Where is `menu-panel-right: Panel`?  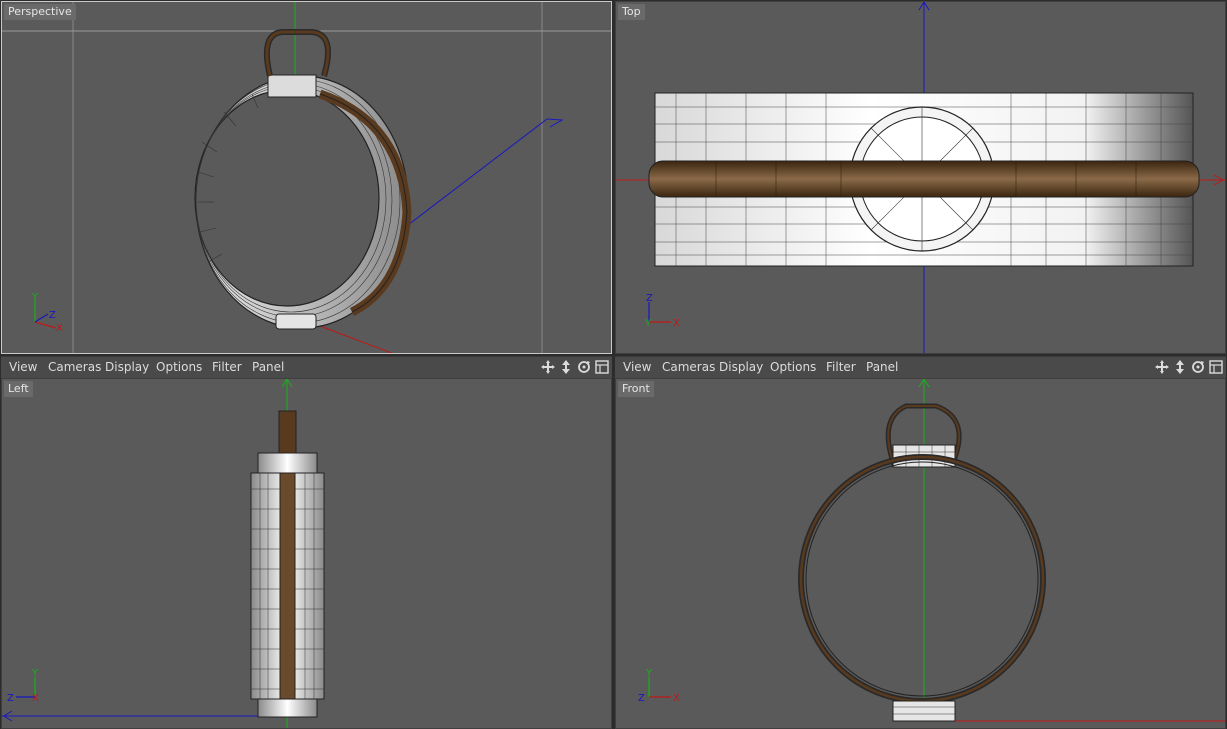 menu-panel-right: Panel is located at coordinates (882, 367).